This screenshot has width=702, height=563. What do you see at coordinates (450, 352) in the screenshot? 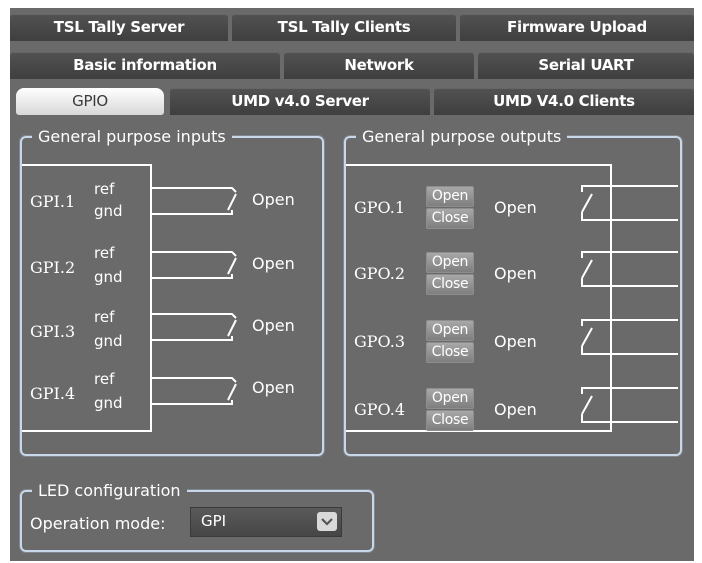
I see `gpo-3-close-button: Close` at bounding box center [450, 352].